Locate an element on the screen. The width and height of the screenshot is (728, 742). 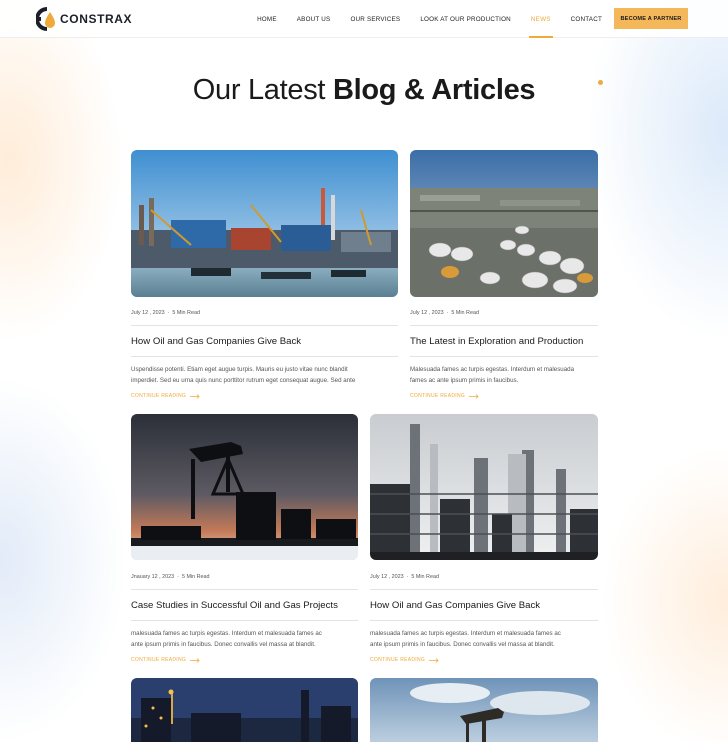
post-title: The Latest in Exploration and Production is located at coordinates (496, 341).